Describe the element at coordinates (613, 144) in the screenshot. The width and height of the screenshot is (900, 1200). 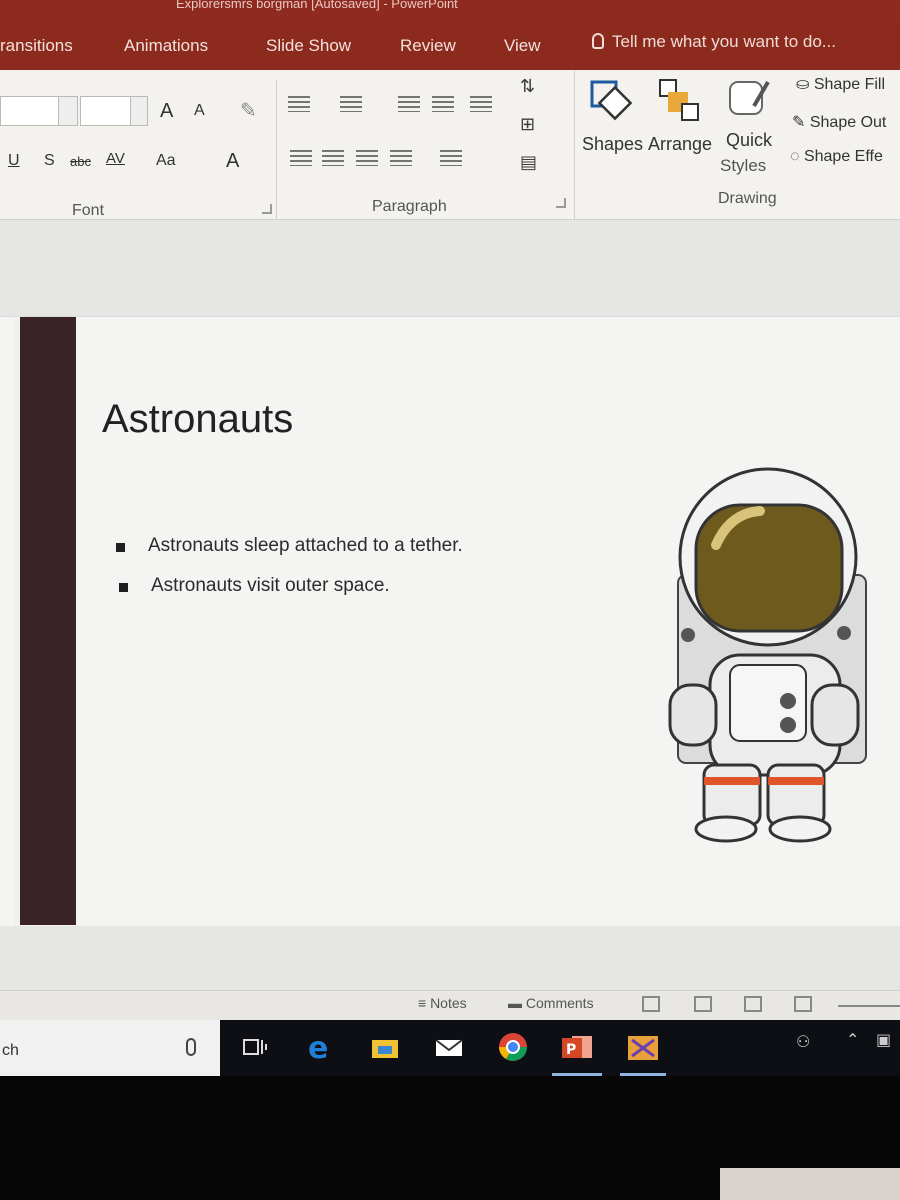
I see `shapes-label: Shapes` at that location.